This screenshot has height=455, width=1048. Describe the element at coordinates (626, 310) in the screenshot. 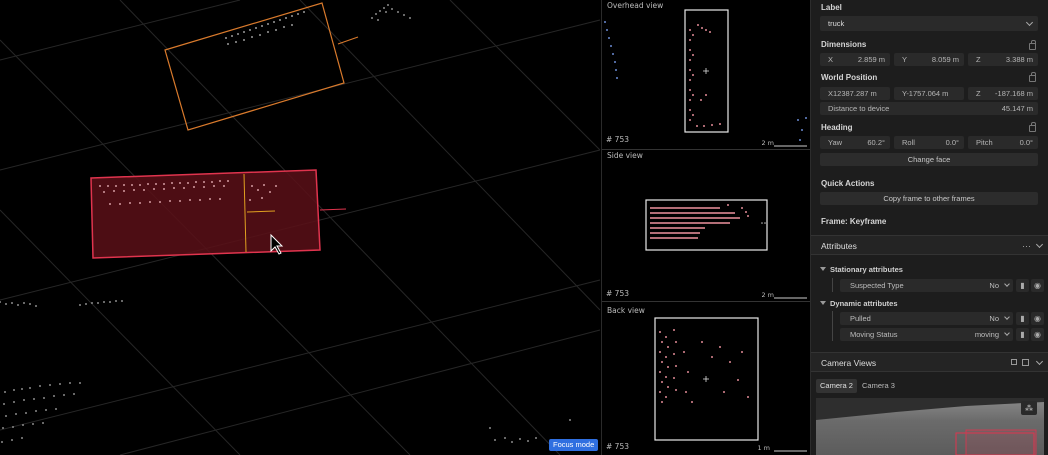

I see `back-view-title: Back view` at that location.